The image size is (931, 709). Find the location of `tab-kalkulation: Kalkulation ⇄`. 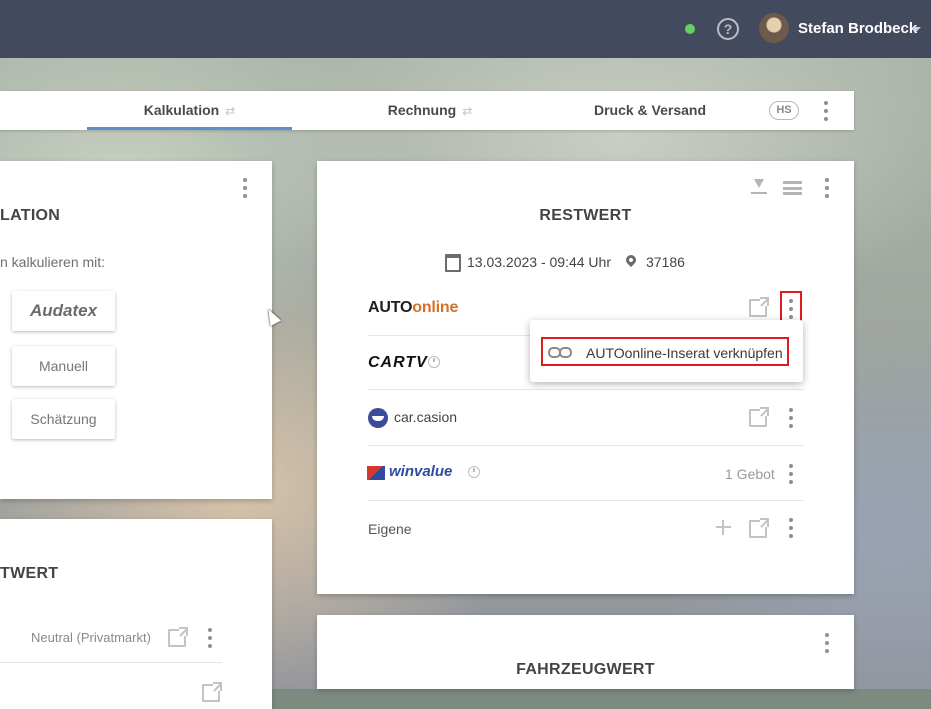

tab-kalkulation: Kalkulation ⇄ is located at coordinates (189, 110).